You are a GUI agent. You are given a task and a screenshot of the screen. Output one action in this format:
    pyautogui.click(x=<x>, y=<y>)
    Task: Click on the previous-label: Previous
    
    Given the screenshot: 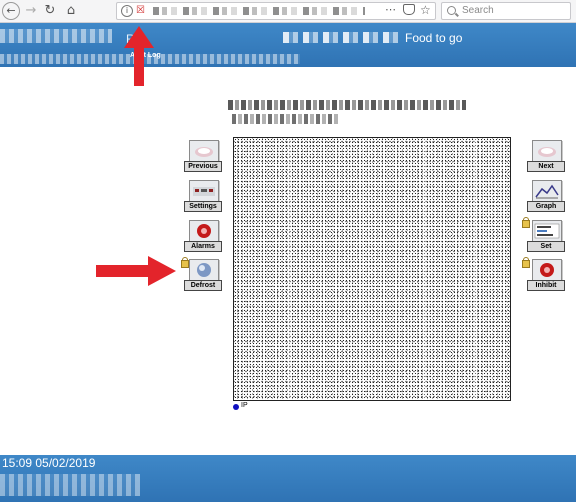 What is the action you would take?
    pyautogui.click(x=203, y=166)
    